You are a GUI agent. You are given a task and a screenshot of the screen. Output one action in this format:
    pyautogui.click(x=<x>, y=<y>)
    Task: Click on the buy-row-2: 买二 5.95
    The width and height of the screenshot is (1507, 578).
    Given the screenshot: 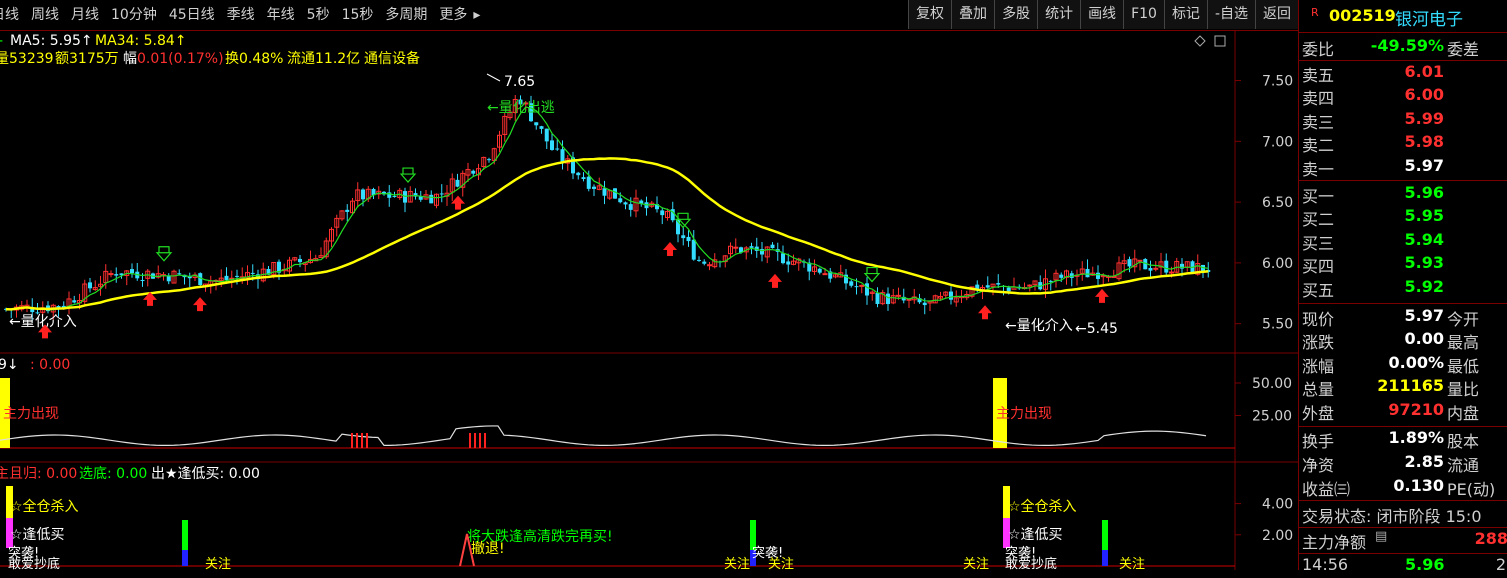 What is the action you would take?
    pyautogui.click(x=1403, y=217)
    